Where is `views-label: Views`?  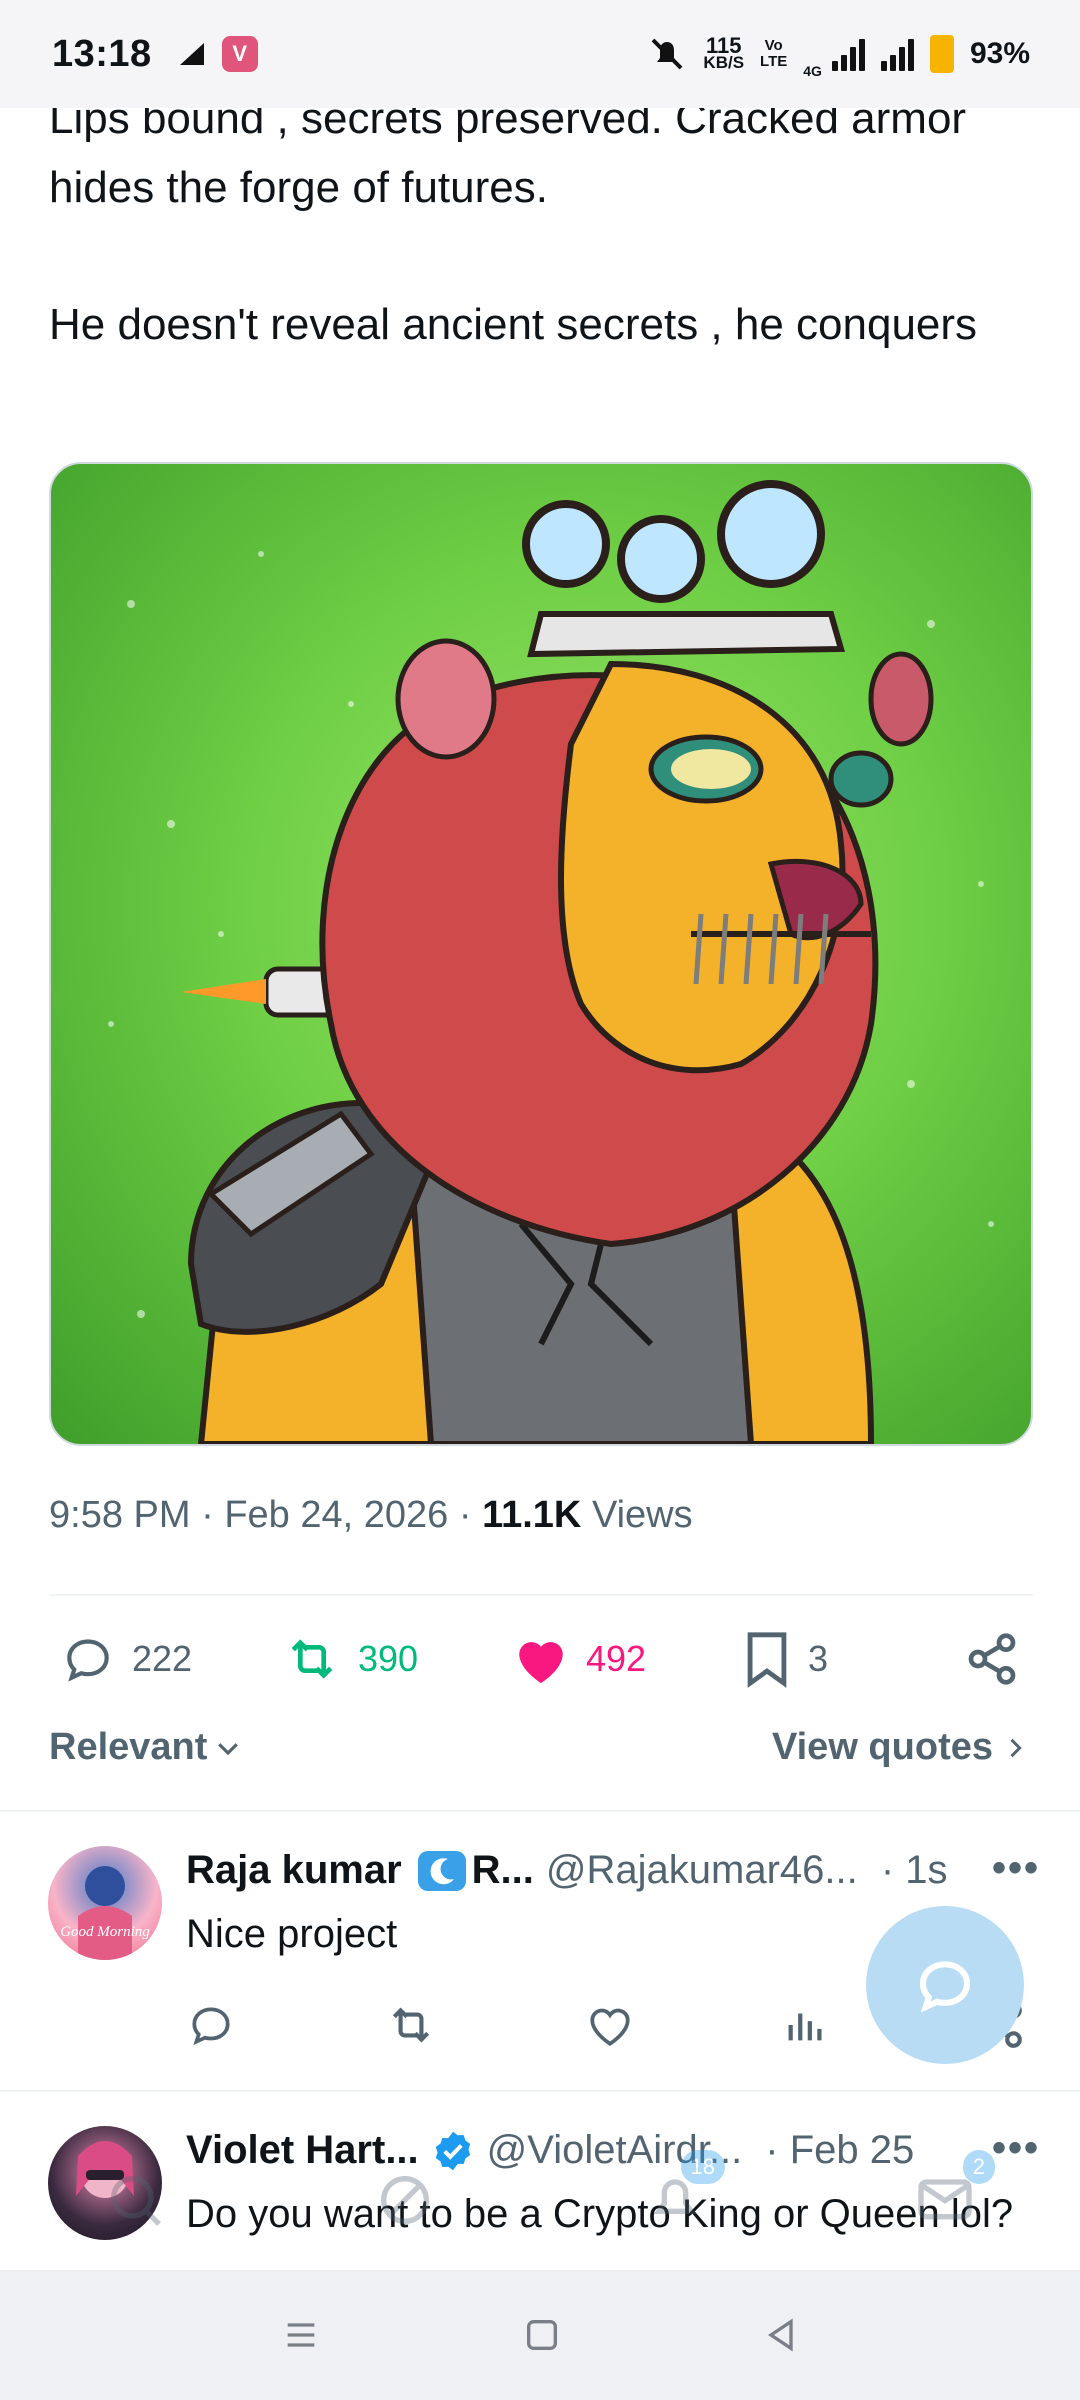
views-label: Views is located at coordinates (642, 1515).